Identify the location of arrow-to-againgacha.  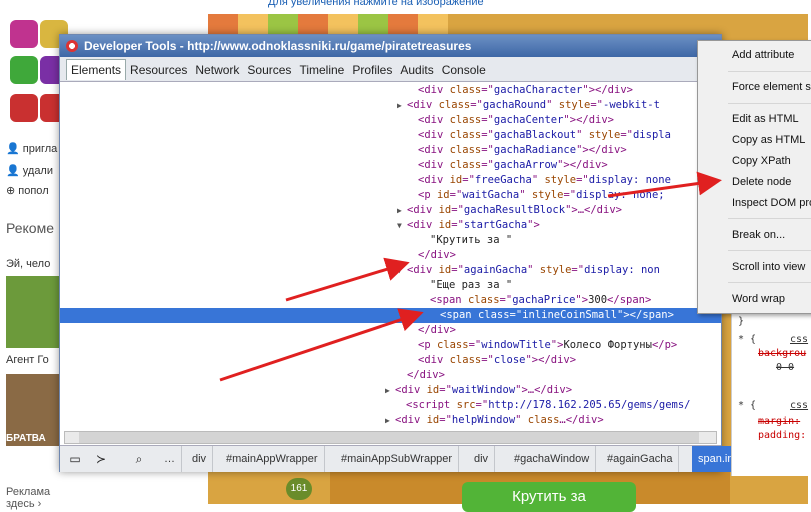
(347, 279).